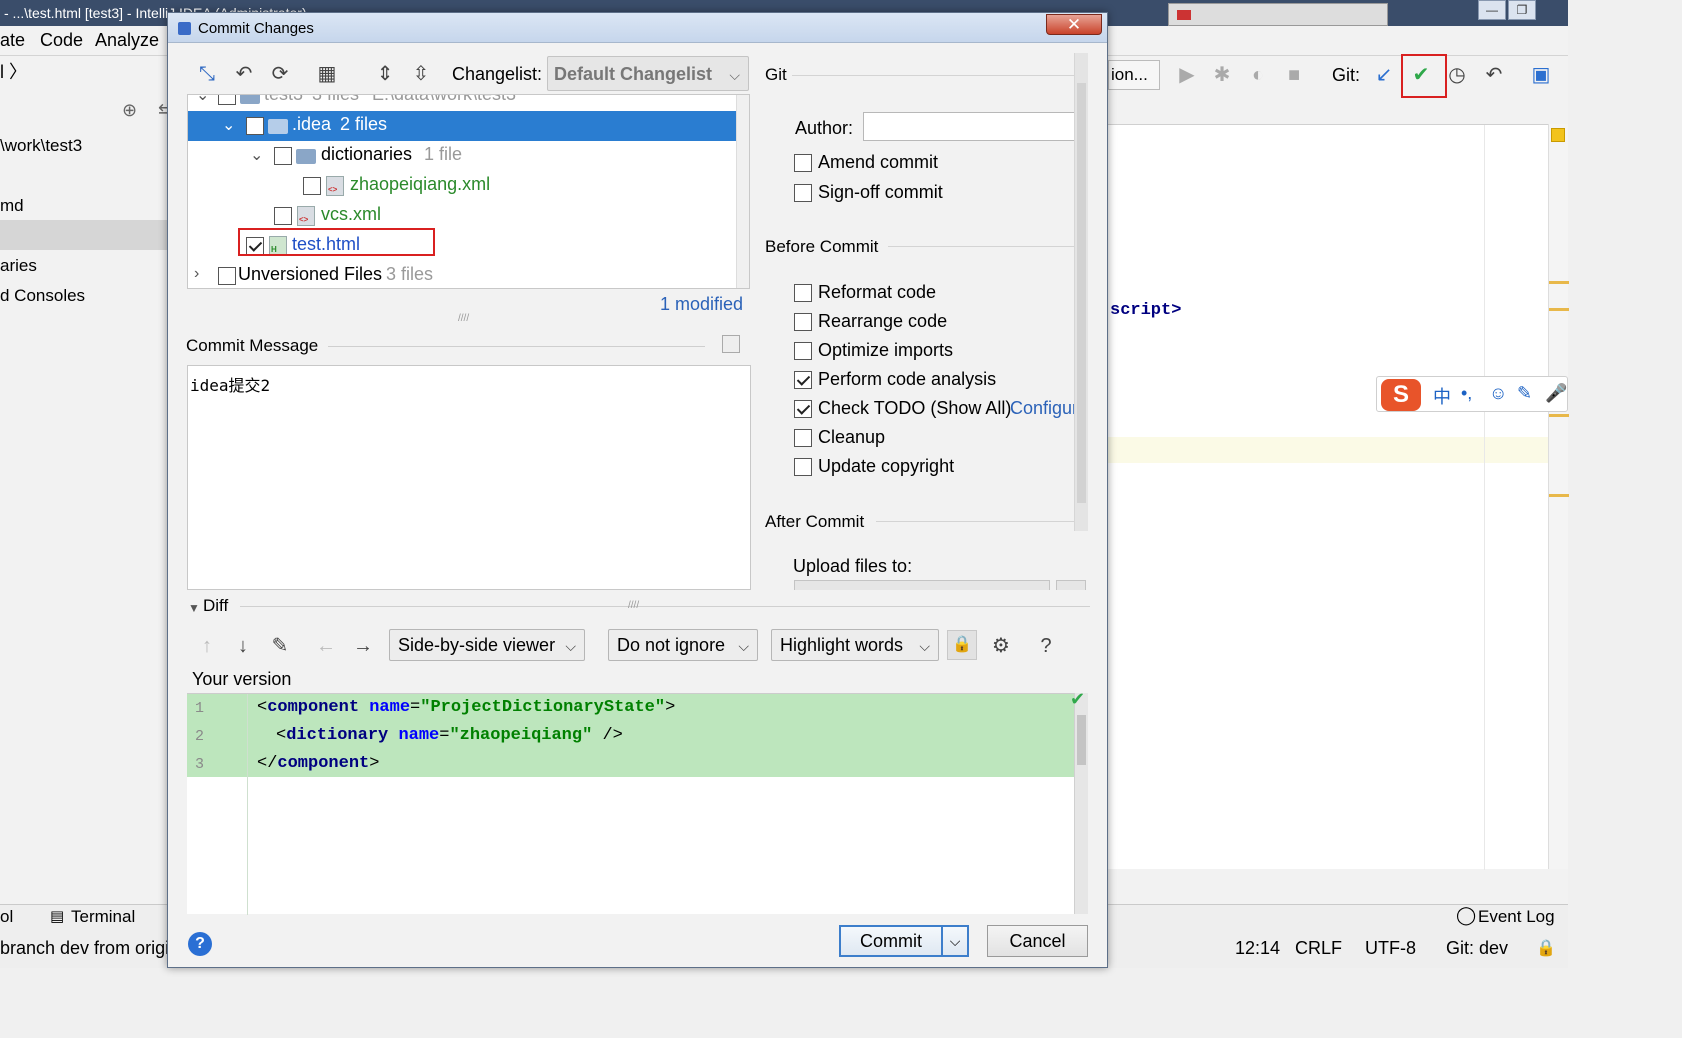 This screenshot has width=1682, height=1038. What do you see at coordinates (12, 40) in the screenshot?
I see `menu-item-navigate: ate` at bounding box center [12, 40].